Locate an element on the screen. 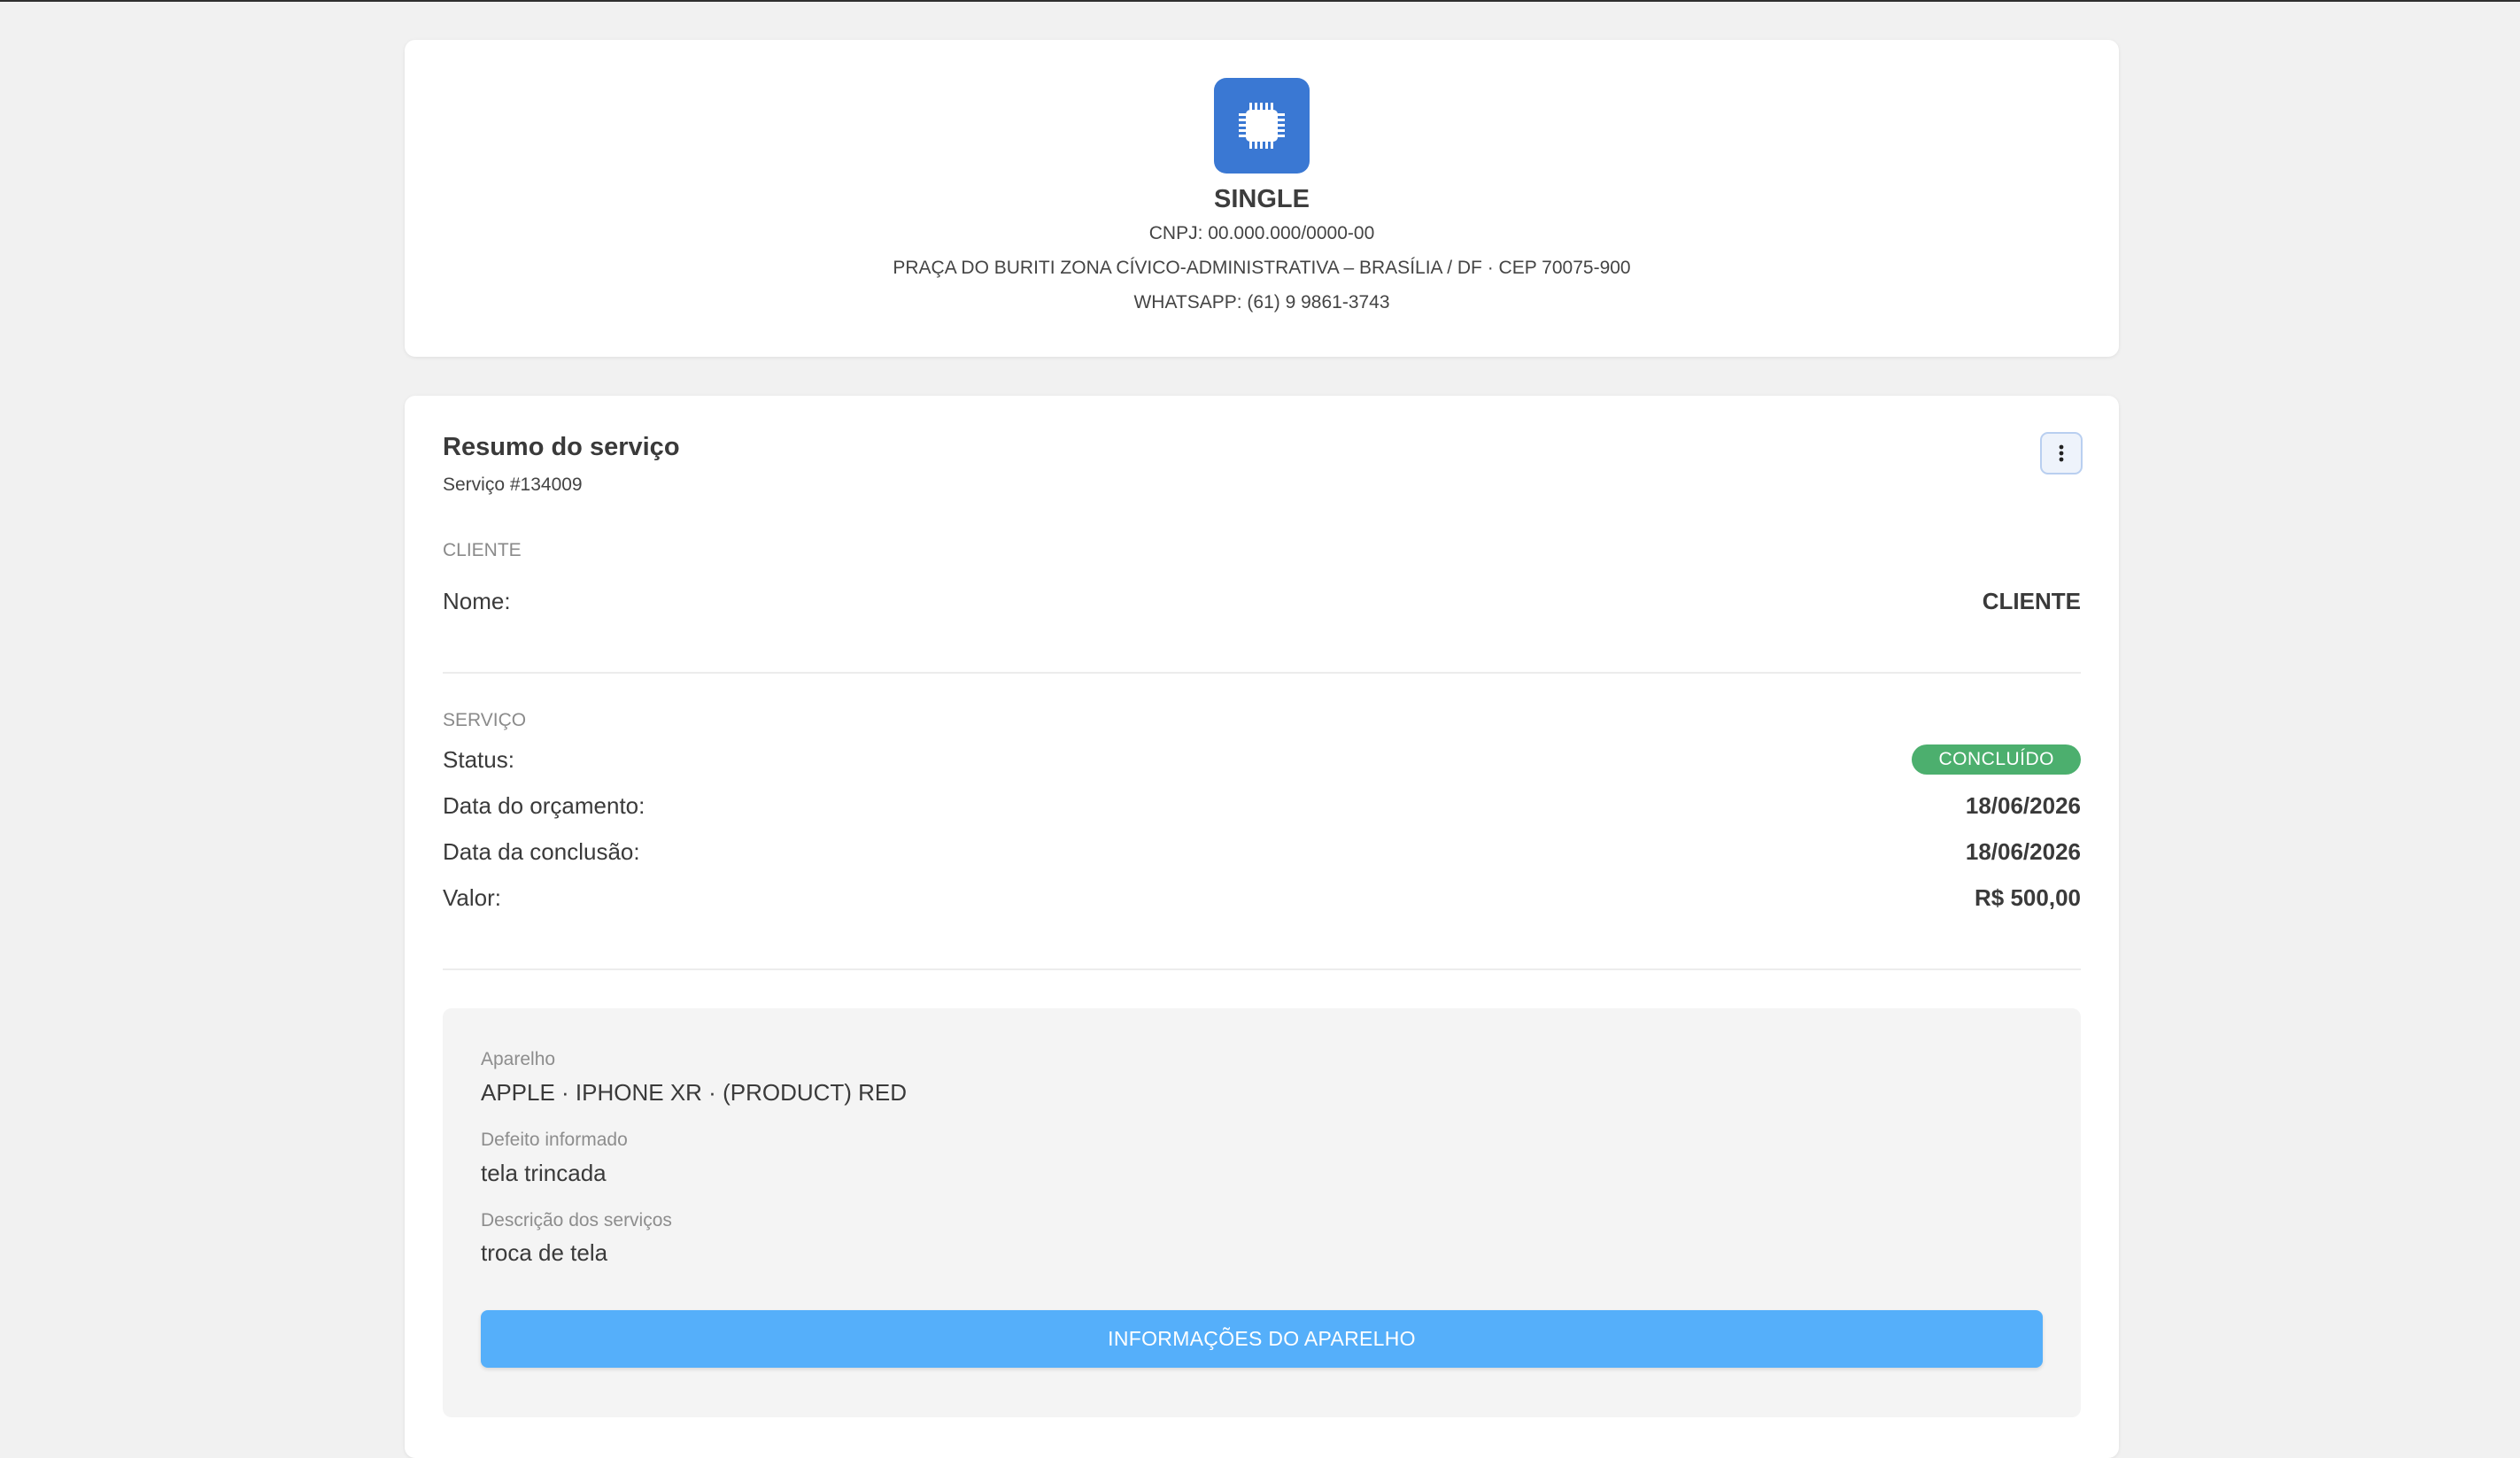  service-section-label: SERVIÇO is located at coordinates (485, 720).